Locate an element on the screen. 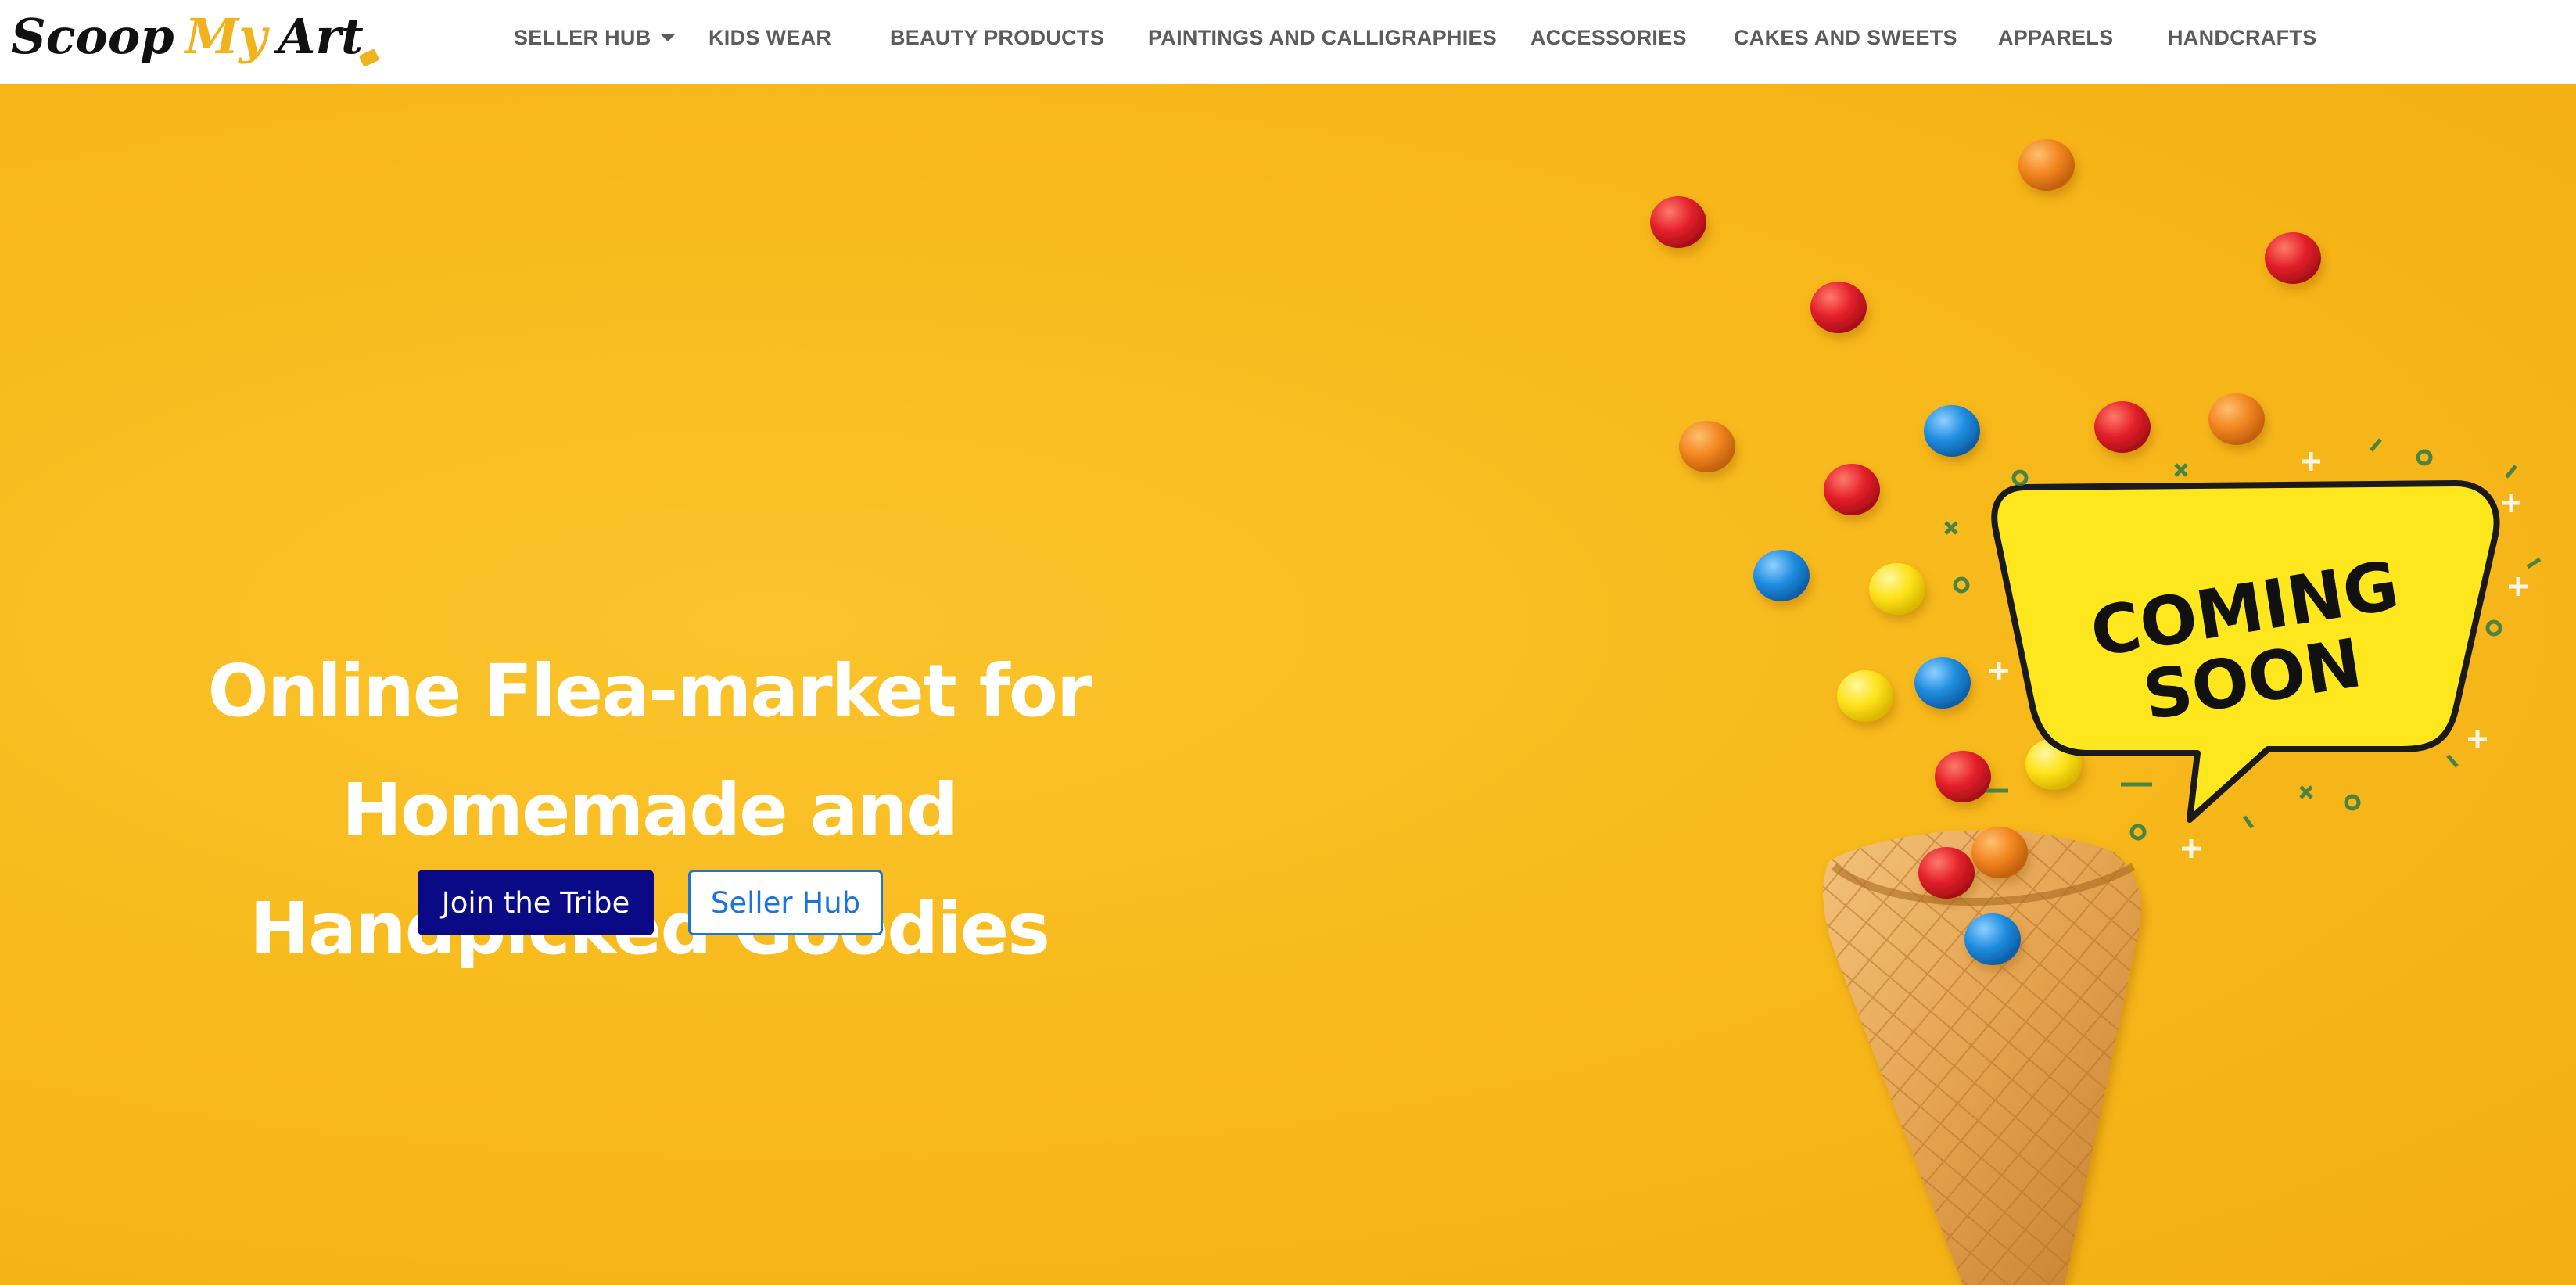  nav-handcrafts: HANDCRAFTS is located at coordinates (2242, 37).